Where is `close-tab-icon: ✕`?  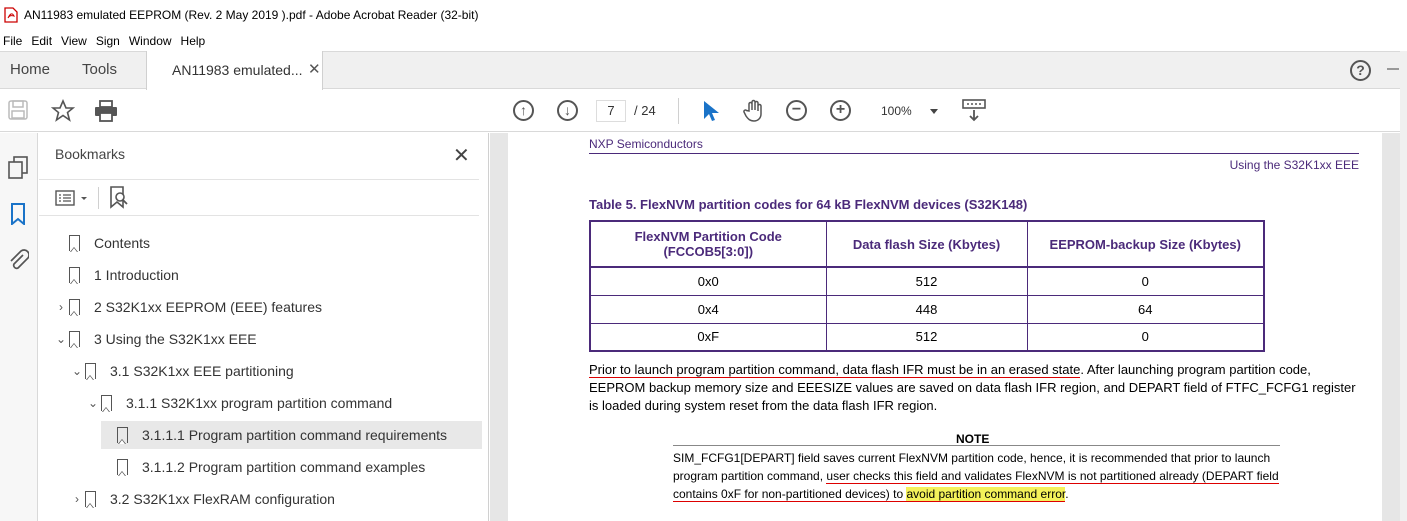 close-tab-icon: ✕ is located at coordinates (314, 69).